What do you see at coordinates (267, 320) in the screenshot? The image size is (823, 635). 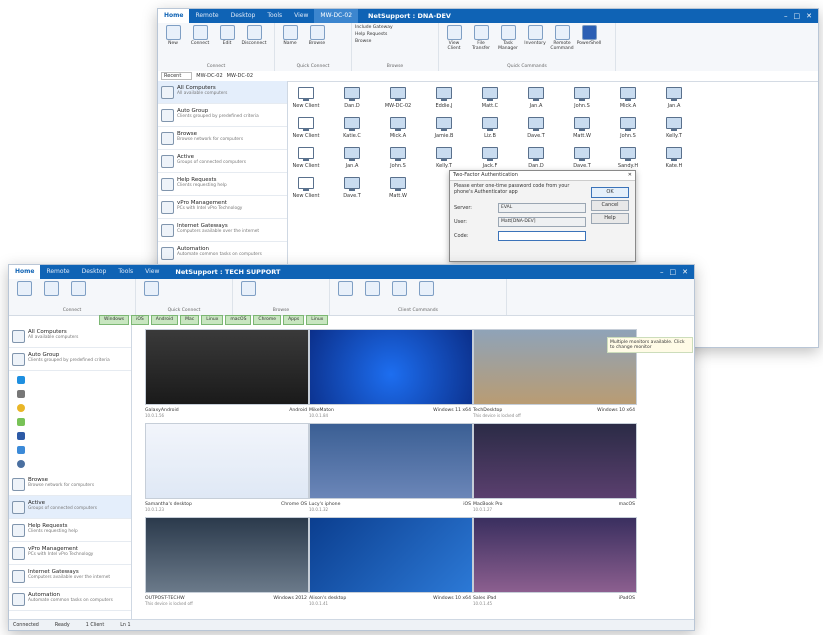 I see `group-tab: Chrome` at bounding box center [267, 320].